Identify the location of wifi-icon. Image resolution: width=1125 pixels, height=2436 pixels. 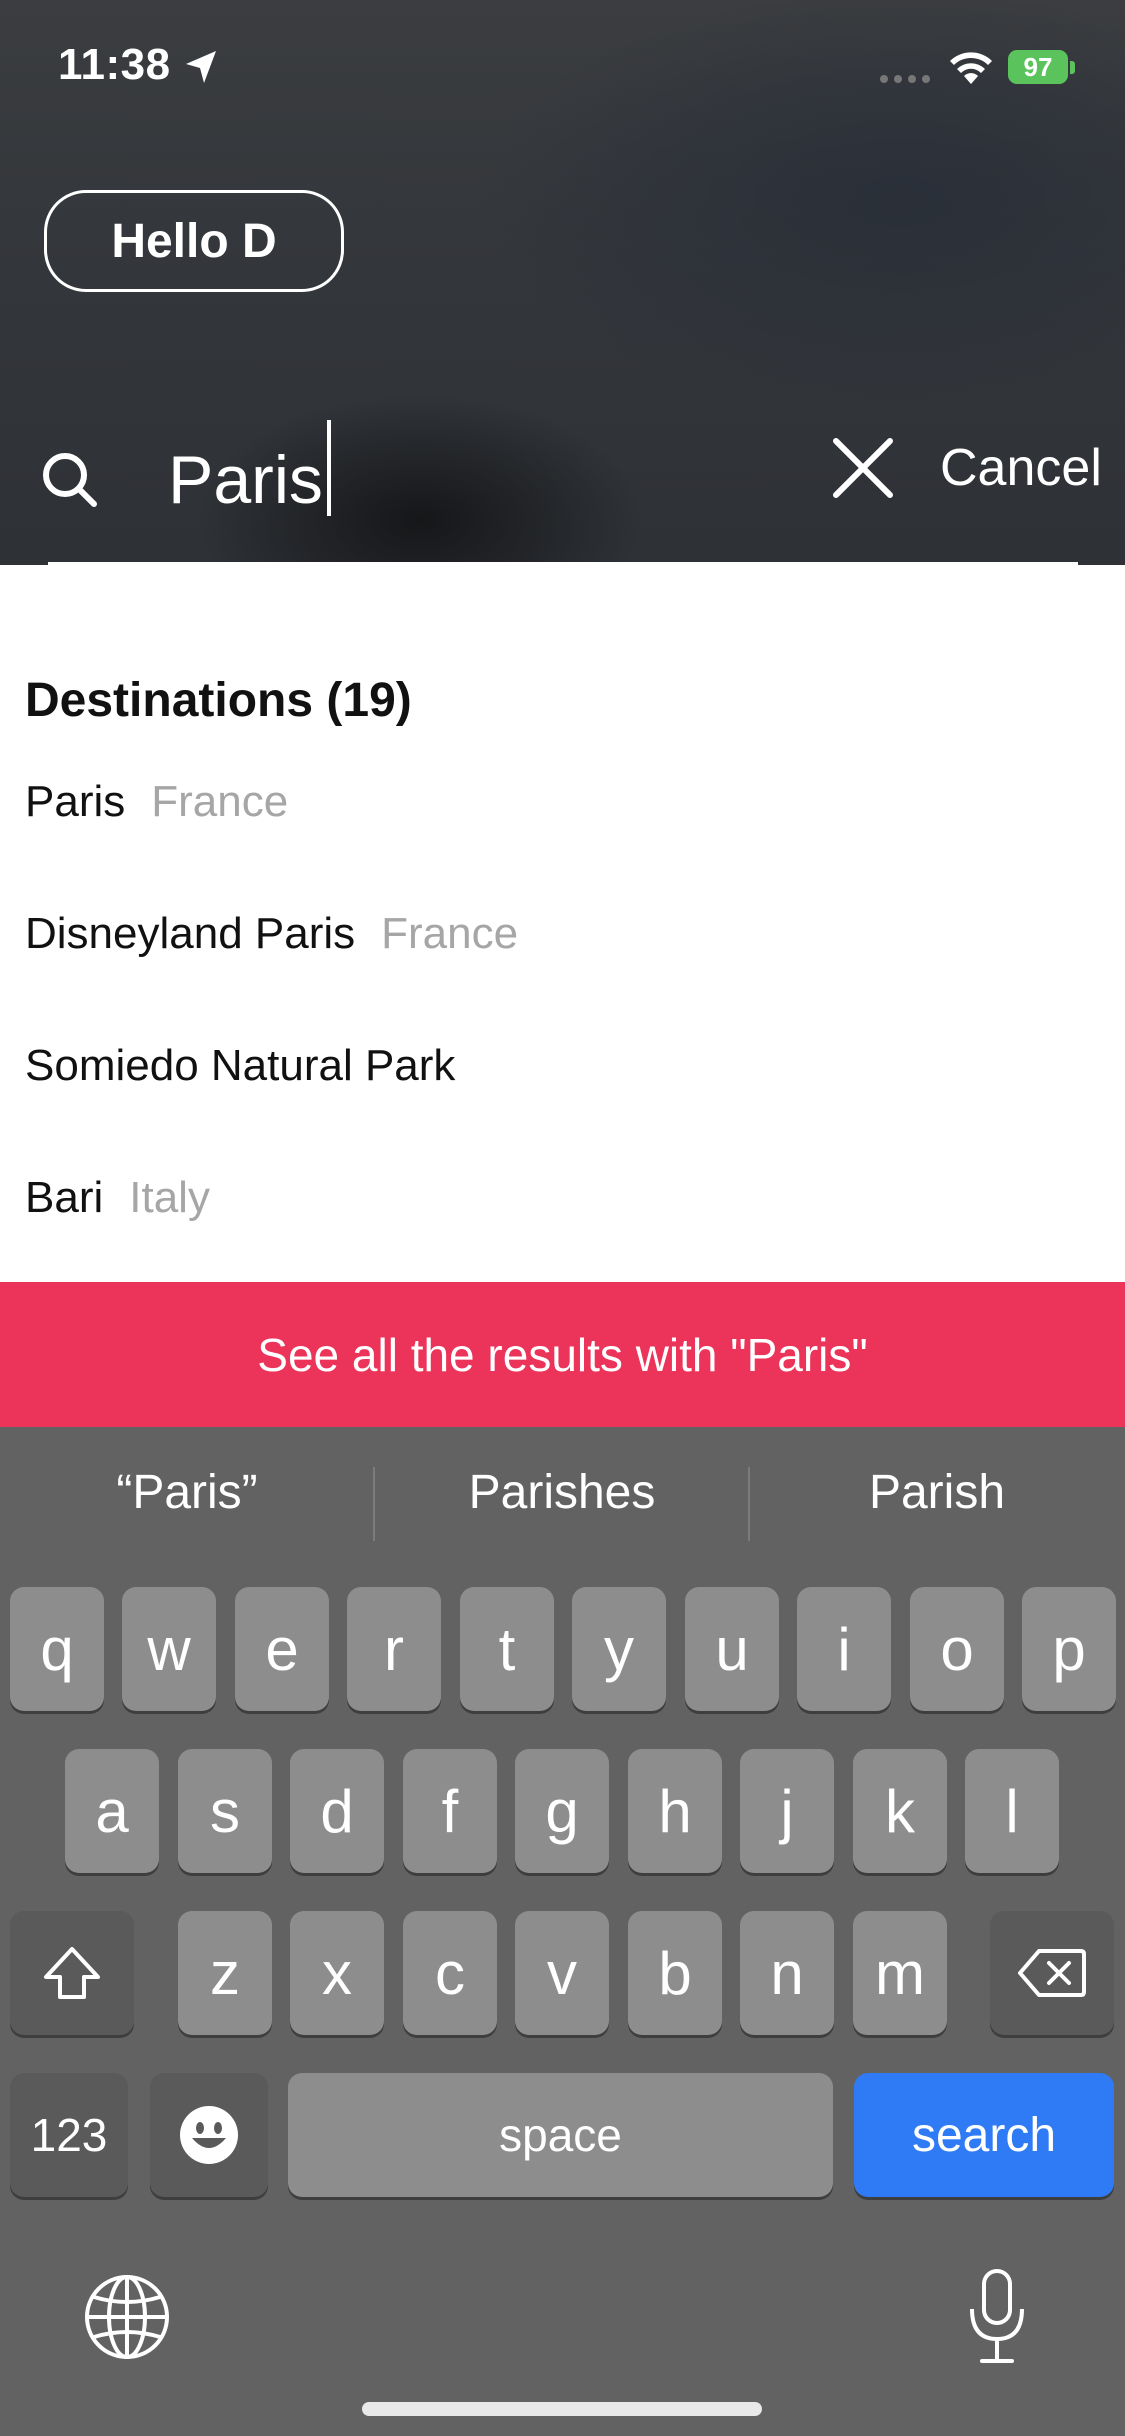
(971, 68).